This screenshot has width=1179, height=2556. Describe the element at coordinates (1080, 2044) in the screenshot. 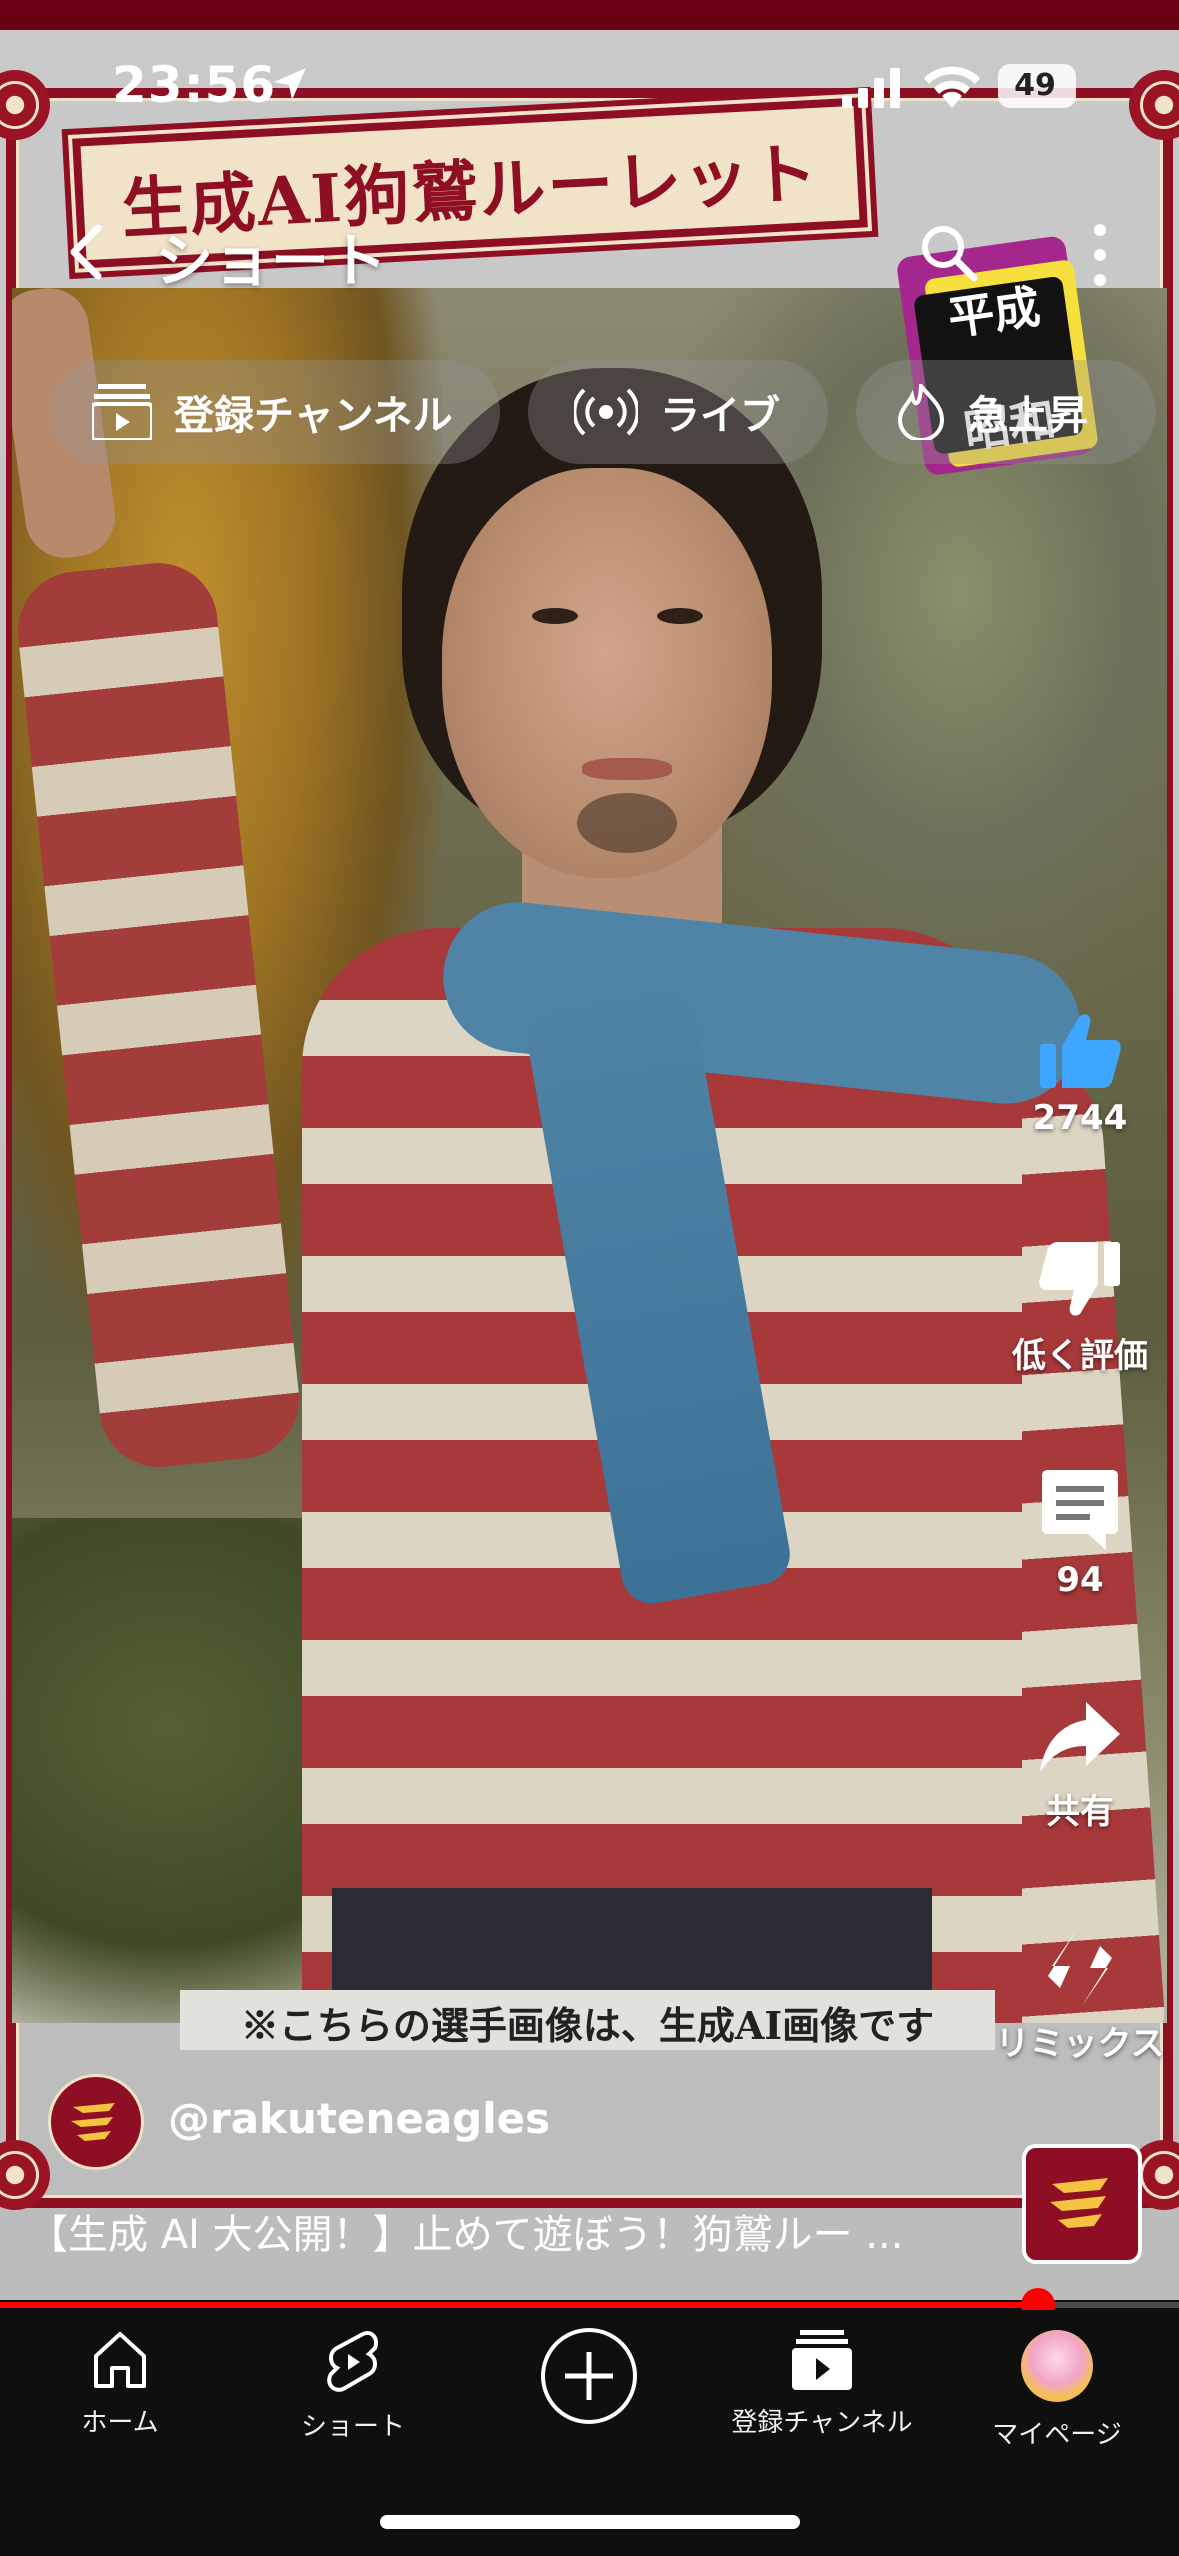

I see `remix-label: リミックス` at that location.